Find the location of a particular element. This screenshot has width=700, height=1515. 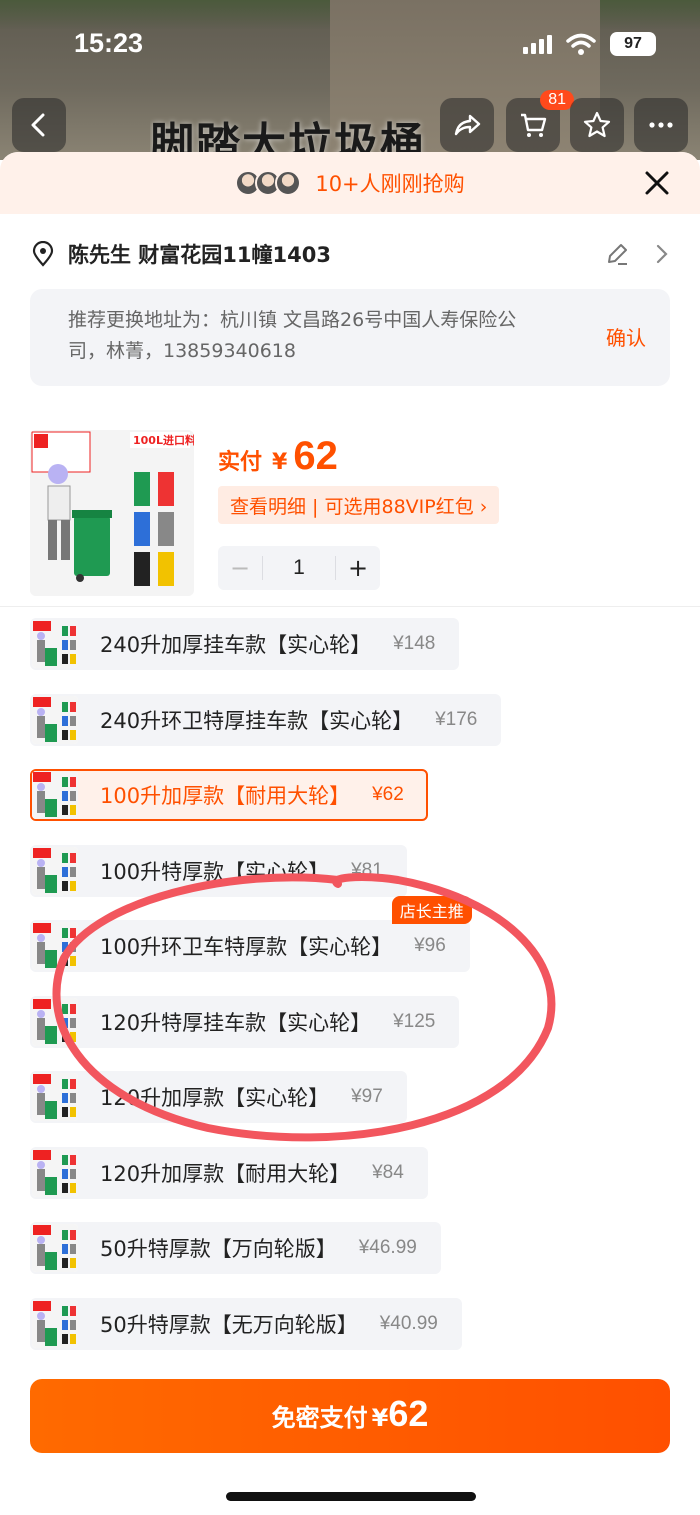

share-button is located at coordinates (467, 125).